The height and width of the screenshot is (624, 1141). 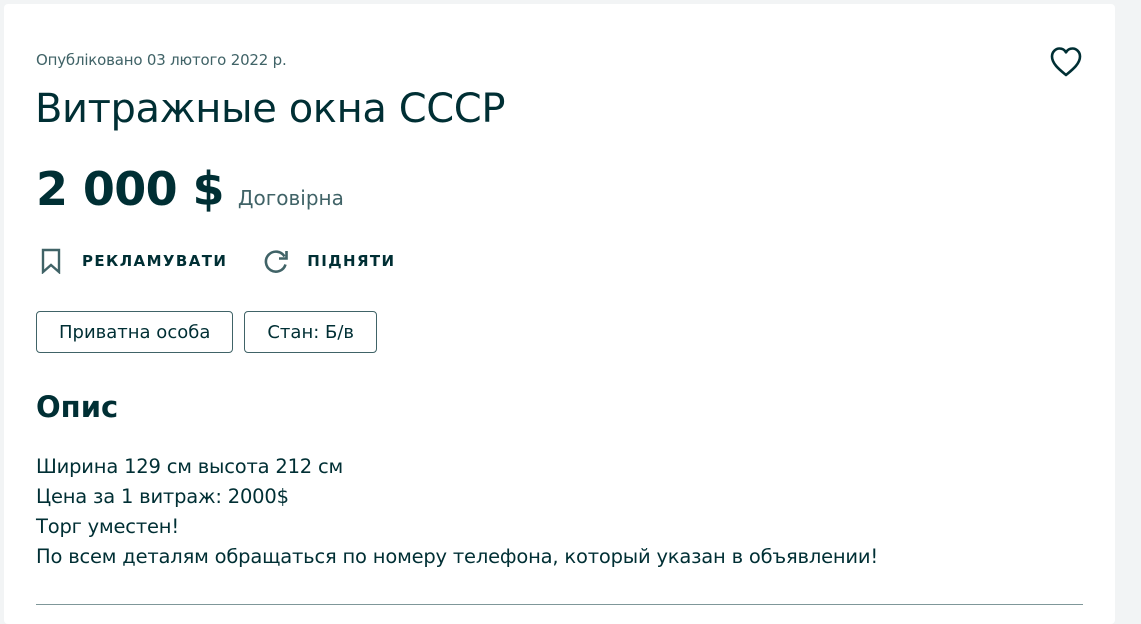 What do you see at coordinates (161, 60) in the screenshot?
I see `posted-date: Опубліковано 03 лютого 2022 р.` at bounding box center [161, 60].